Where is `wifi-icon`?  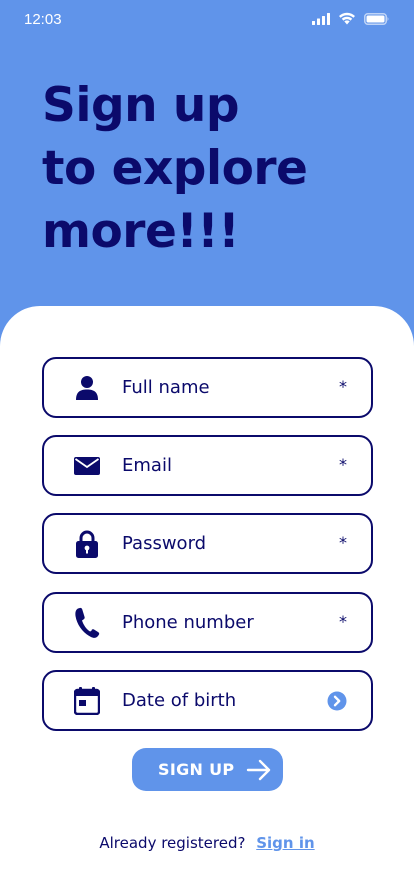
wifi-icon is located at coordinates (347, 18).